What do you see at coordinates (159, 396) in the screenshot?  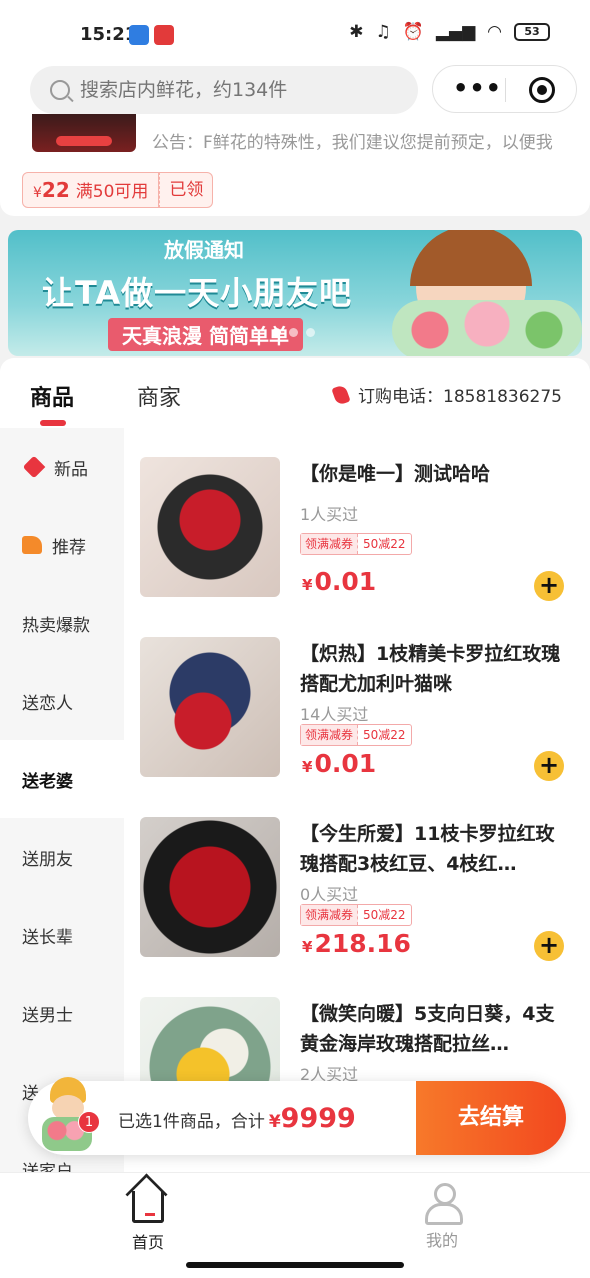 I see `tab-merchant: 商家` at bounding box center [159, 396].